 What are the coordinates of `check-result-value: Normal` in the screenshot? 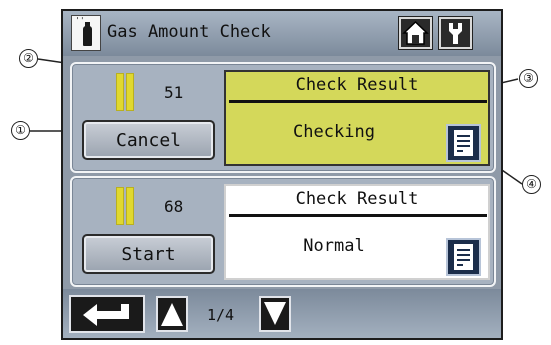 It's located at (334, 246).